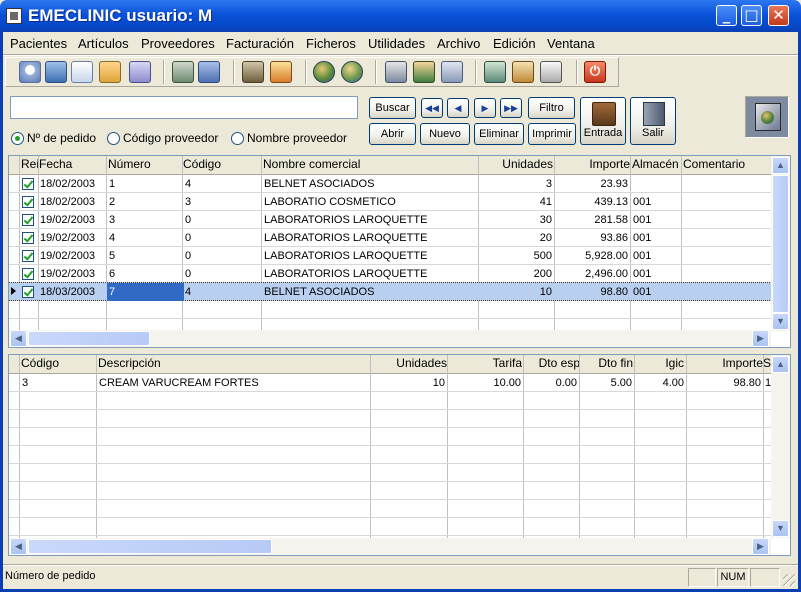 The width and height of the screenshot is (801, 592). I want to click on resize-grip, so click(789, 580).